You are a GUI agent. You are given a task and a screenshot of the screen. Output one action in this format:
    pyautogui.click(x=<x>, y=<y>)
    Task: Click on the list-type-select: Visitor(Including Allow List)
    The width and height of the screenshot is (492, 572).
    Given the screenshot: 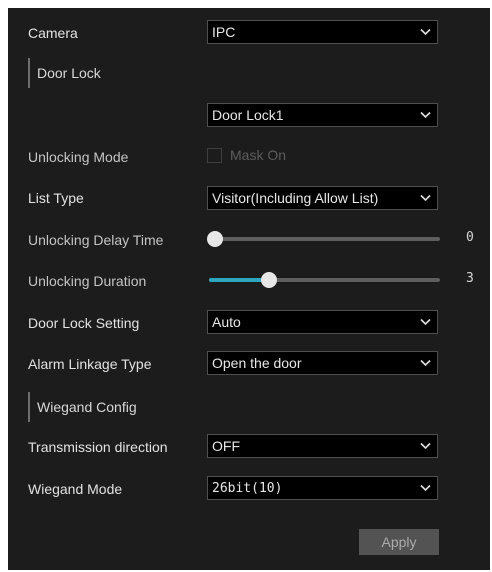 What is the action you would take?
    pyautogui.click(x=322, y=198)
    